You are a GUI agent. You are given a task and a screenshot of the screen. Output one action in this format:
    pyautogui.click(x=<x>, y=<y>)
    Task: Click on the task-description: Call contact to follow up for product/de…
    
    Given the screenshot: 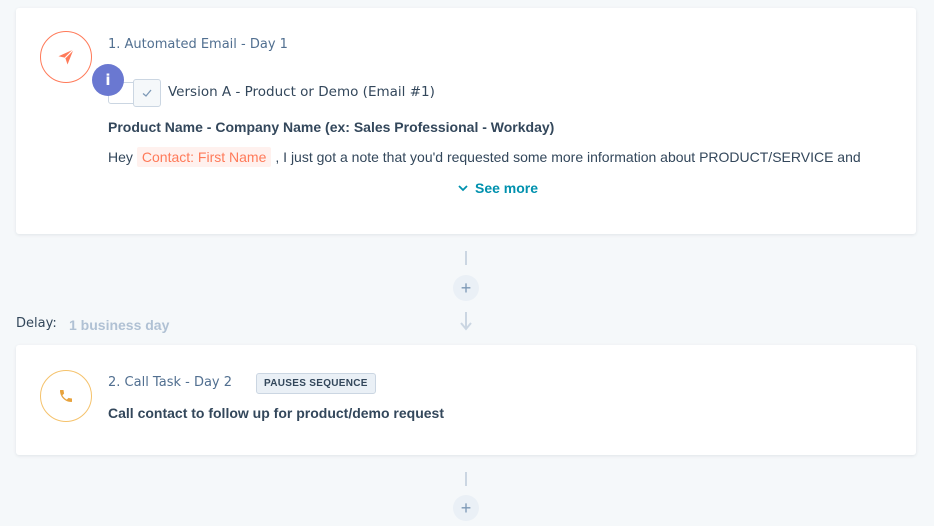 What is the action you would take?
    pyautogui.click(x=276, y=413)
    